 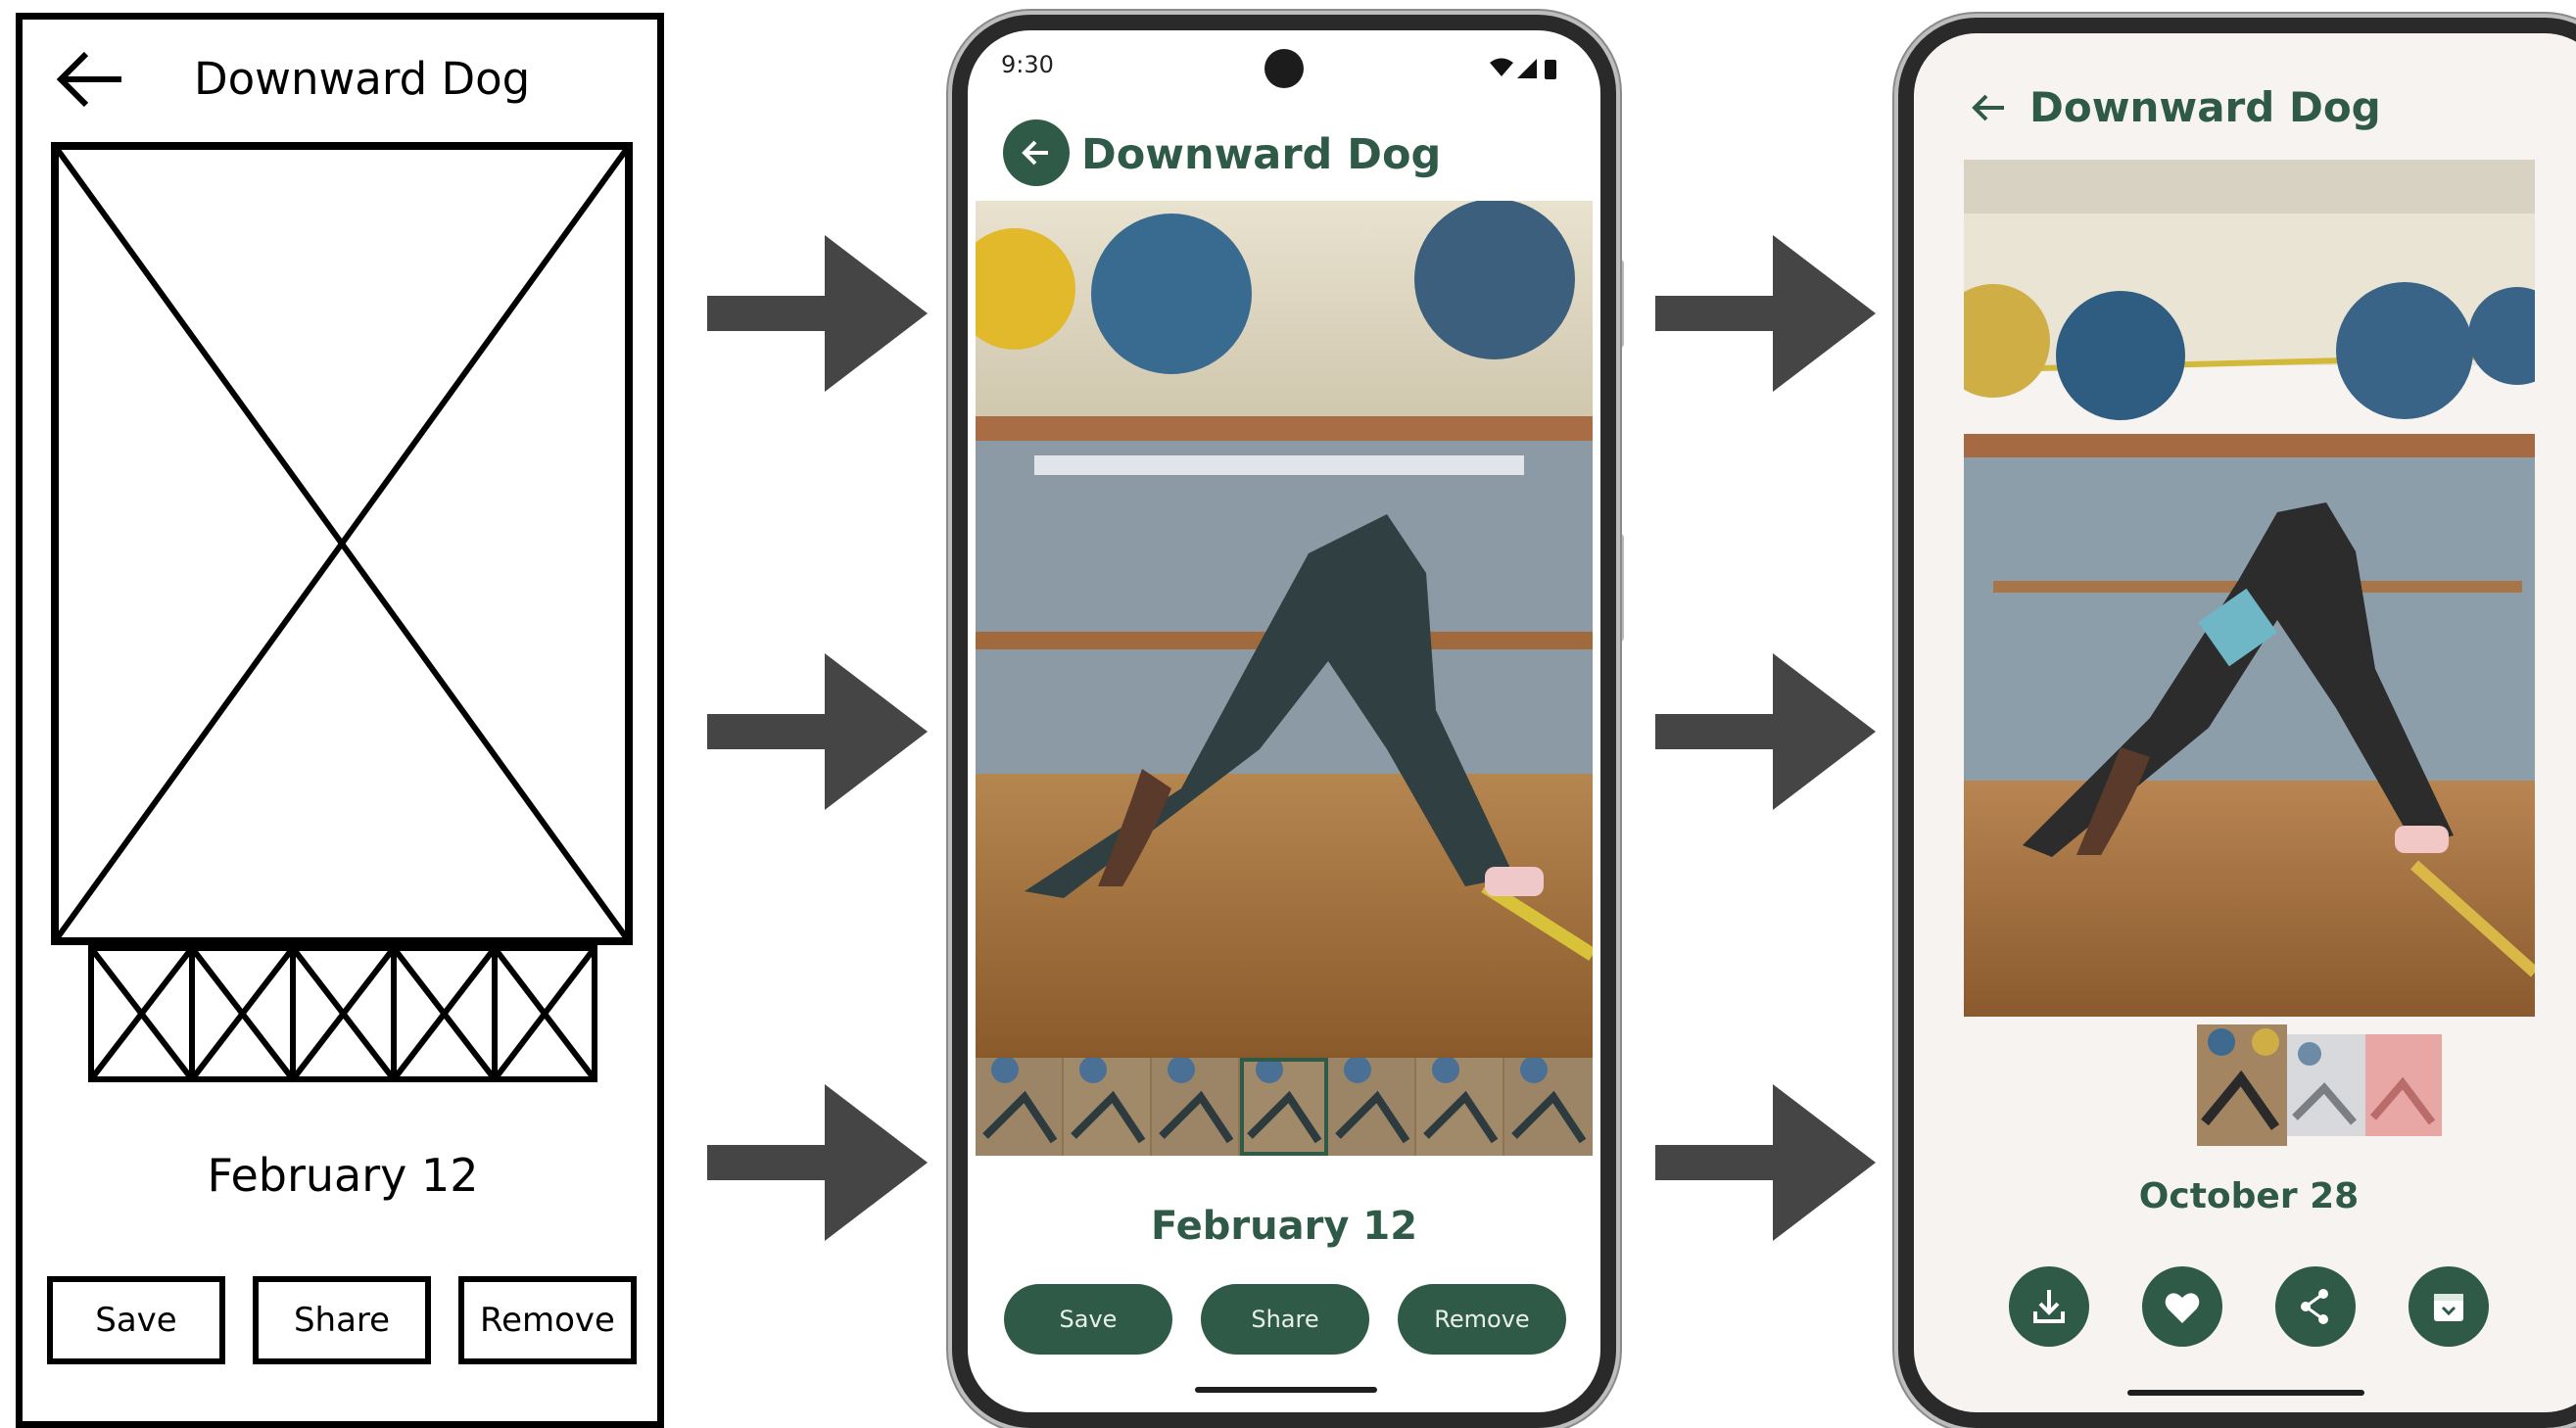 What do you see at coordinates (1550, 69) in the screenshot?
I see `battery-icon` at bounding box center [1550, 69].